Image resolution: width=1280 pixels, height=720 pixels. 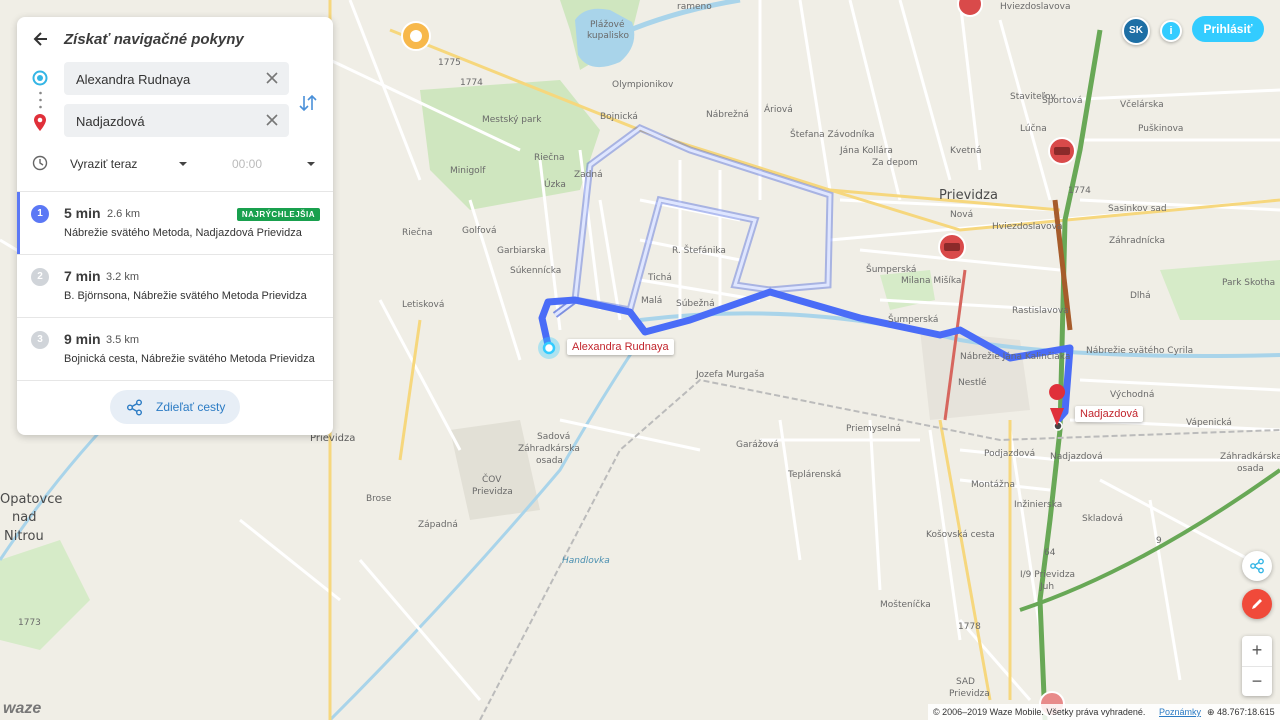 What do you see at coordinates (40, 122) in the screenshot?
I see `destination-pin-icon` at bounding box center [40, 122].